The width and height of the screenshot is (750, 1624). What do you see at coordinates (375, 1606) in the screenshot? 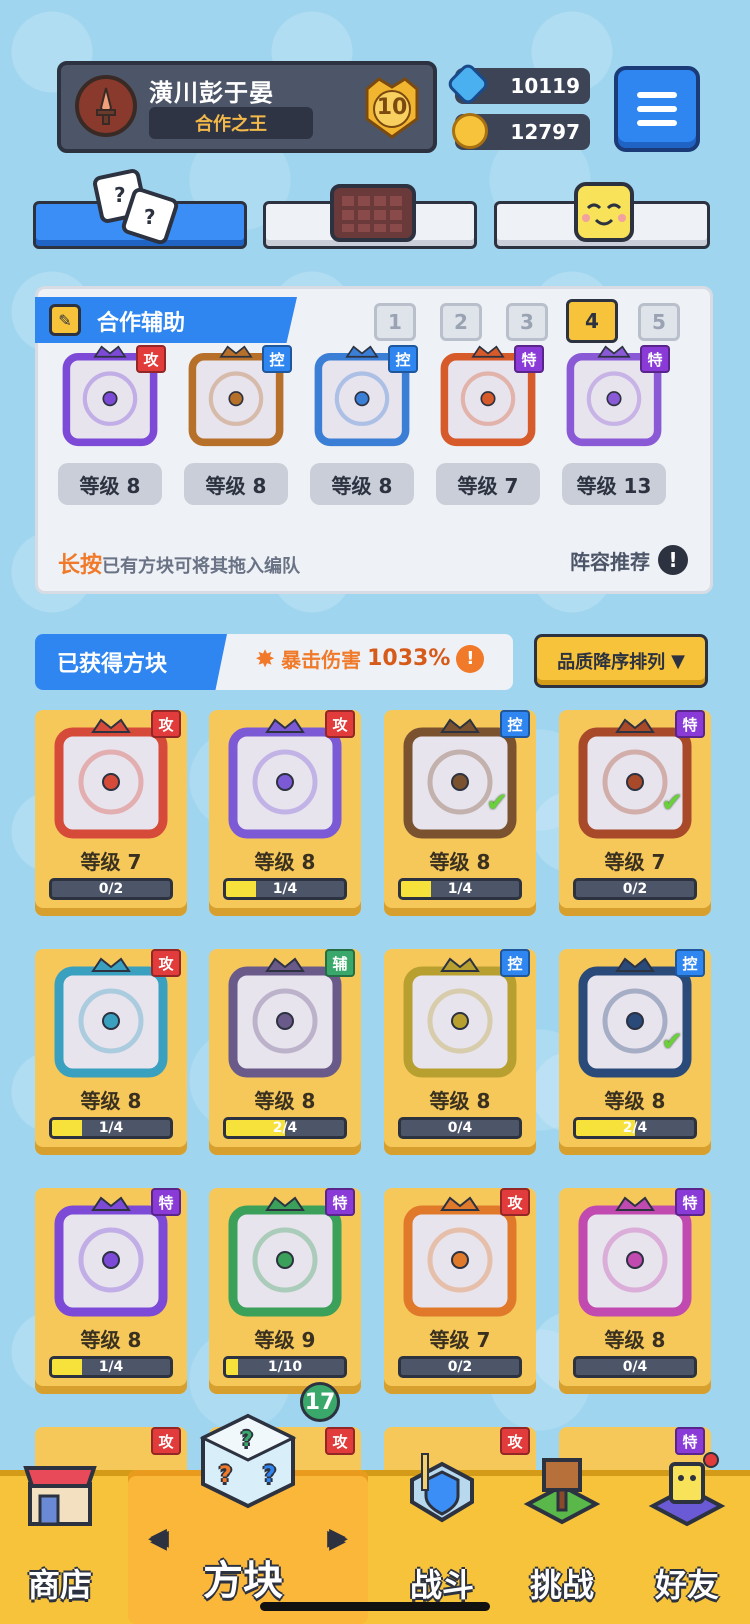
I see `home-indicator` at bounding box center [375, 1606].